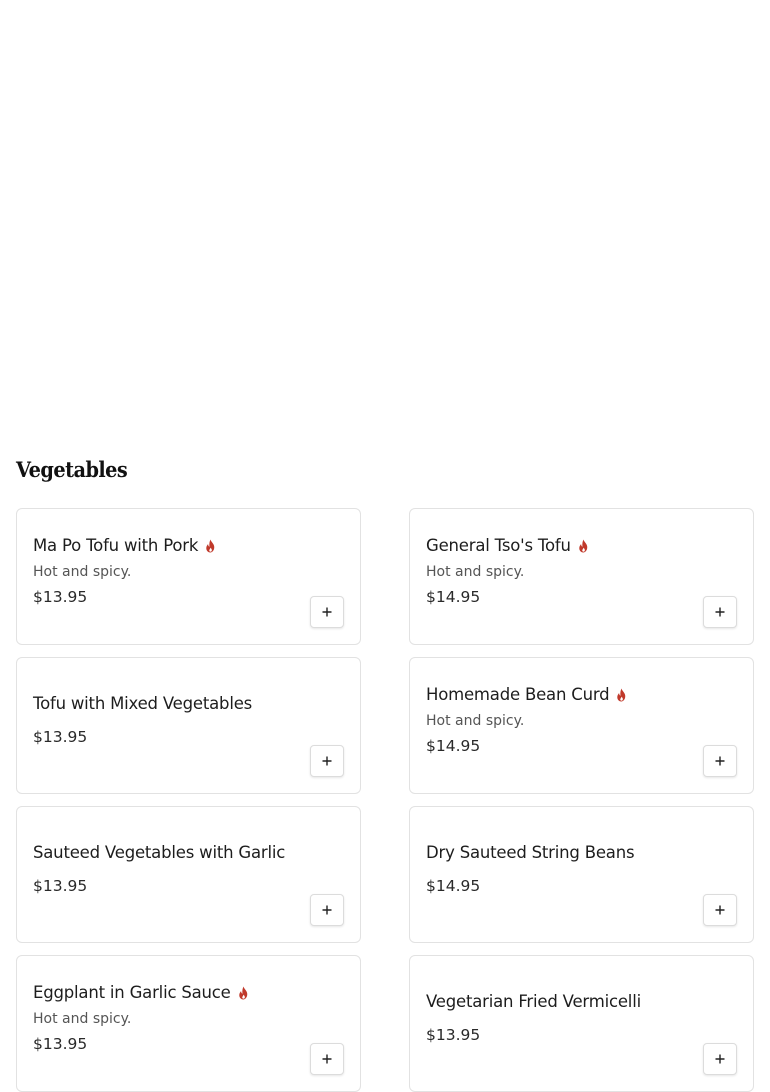 Image resolution: width=770 pixels, height=1092 pixels. I want to click on menu-item-card: Sauteed Vegetables with Garlic $13.95, so click(188, 874).